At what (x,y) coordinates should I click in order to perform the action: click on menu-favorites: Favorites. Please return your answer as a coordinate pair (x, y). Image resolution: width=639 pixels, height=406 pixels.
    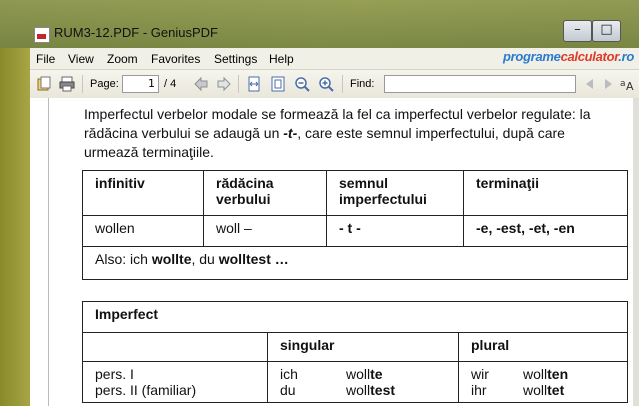
    Looking at the image, I should click on (175, 59).